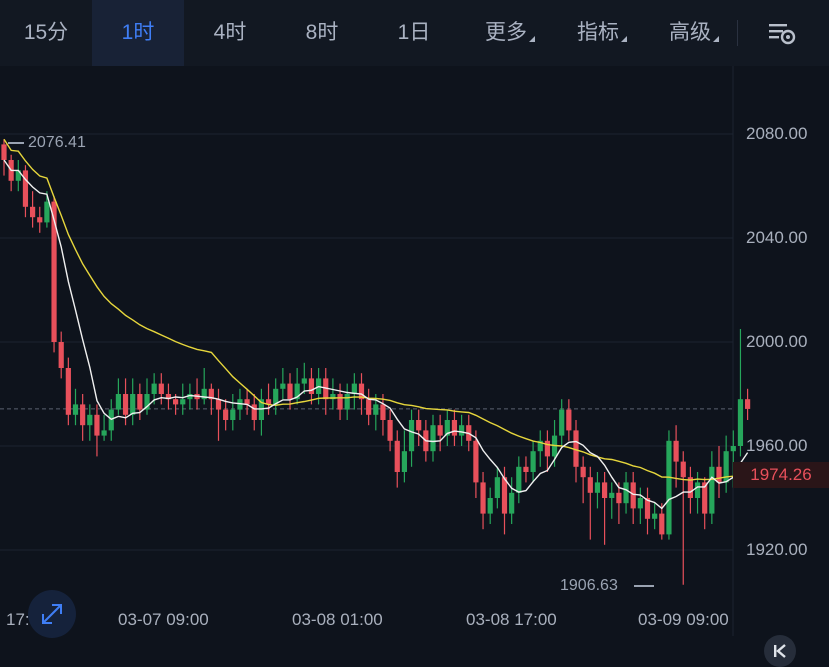  What do you see at coordinates (57, 142) in the screenshot?
I see `high-price-marker: 2076.41` at bounding box center [57, 142].